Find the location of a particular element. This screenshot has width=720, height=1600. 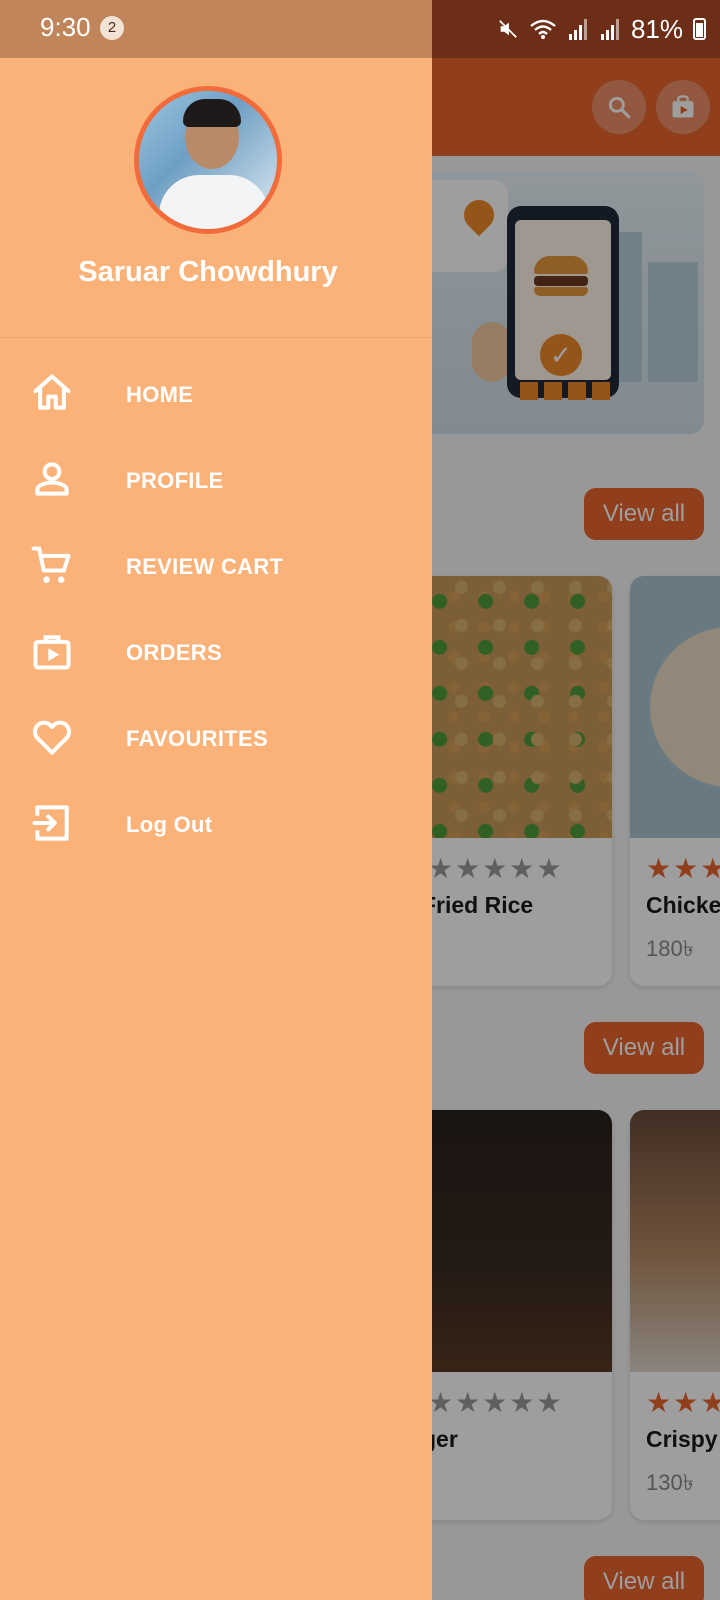

notification-badge: 2 is located at coordinates (112, 28).